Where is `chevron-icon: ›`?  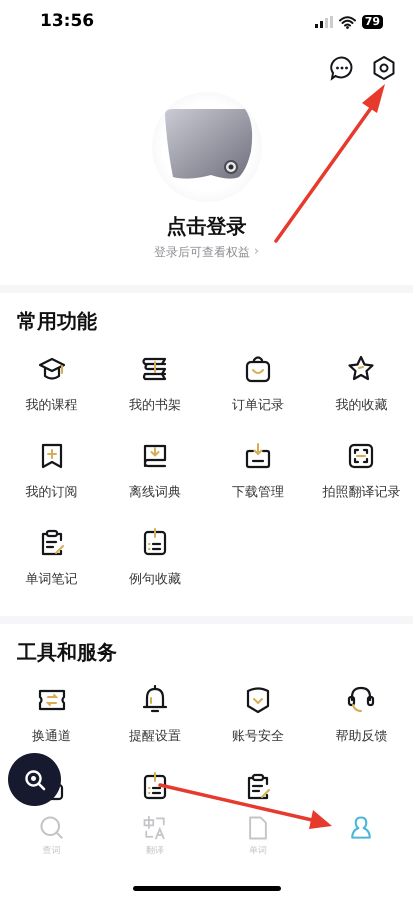
chevron-icon: › is located at coordinates (257, 252).